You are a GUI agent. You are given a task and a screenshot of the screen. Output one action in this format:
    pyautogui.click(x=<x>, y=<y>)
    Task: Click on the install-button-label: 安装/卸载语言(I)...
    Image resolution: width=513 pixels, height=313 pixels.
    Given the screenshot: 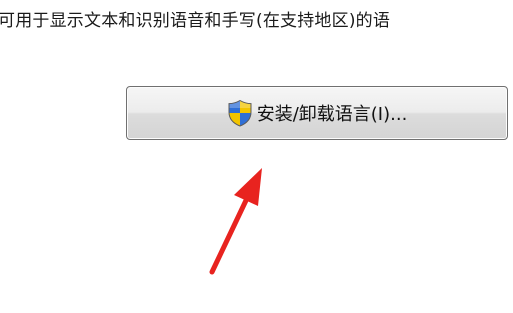 What is the action you would take?
    pyautogui.click(x=332, y=114)
    